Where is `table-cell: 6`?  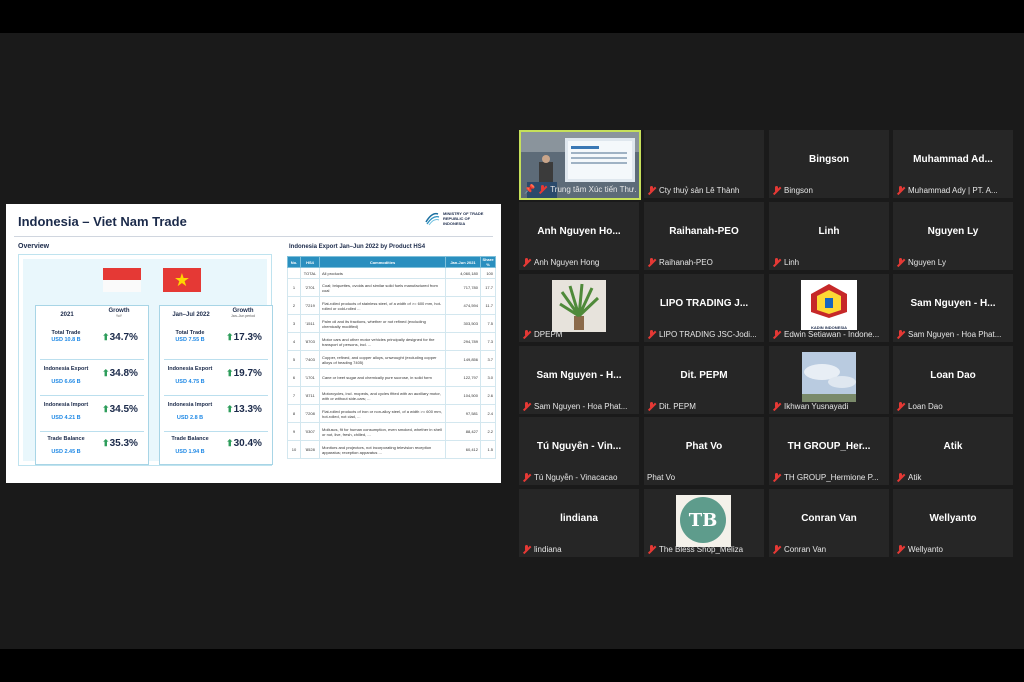
table-cell: 6 is located at coordinates (294, 377).